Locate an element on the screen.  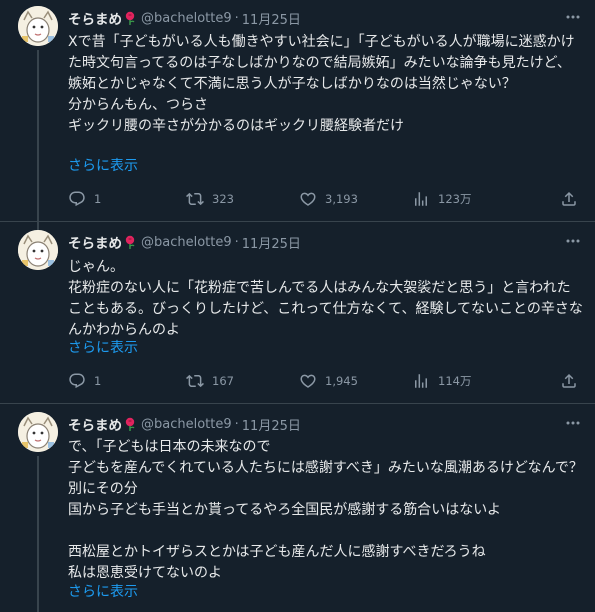
view-count: 114万 is located at coordinates (455, 381).